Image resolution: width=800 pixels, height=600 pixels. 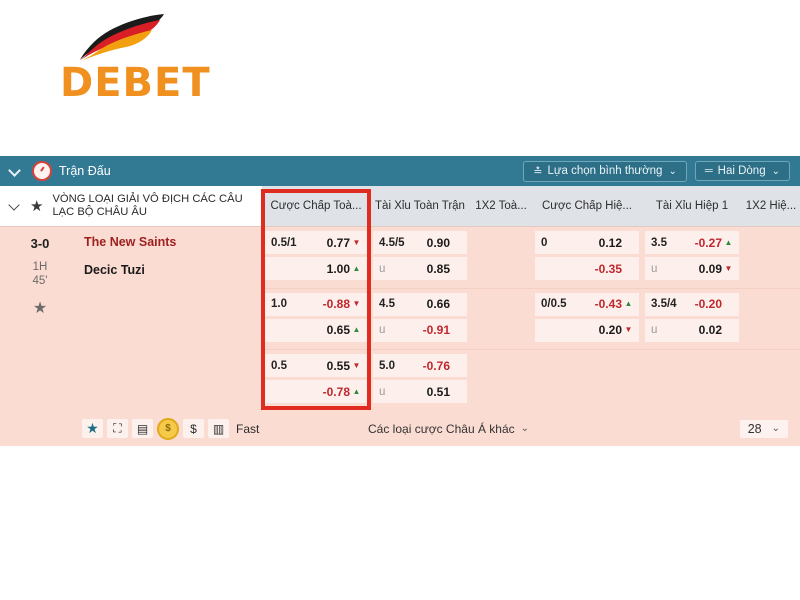 I want to click on odds-cell: 3.5 -0.27 ▲, so click(x=692, y=242).